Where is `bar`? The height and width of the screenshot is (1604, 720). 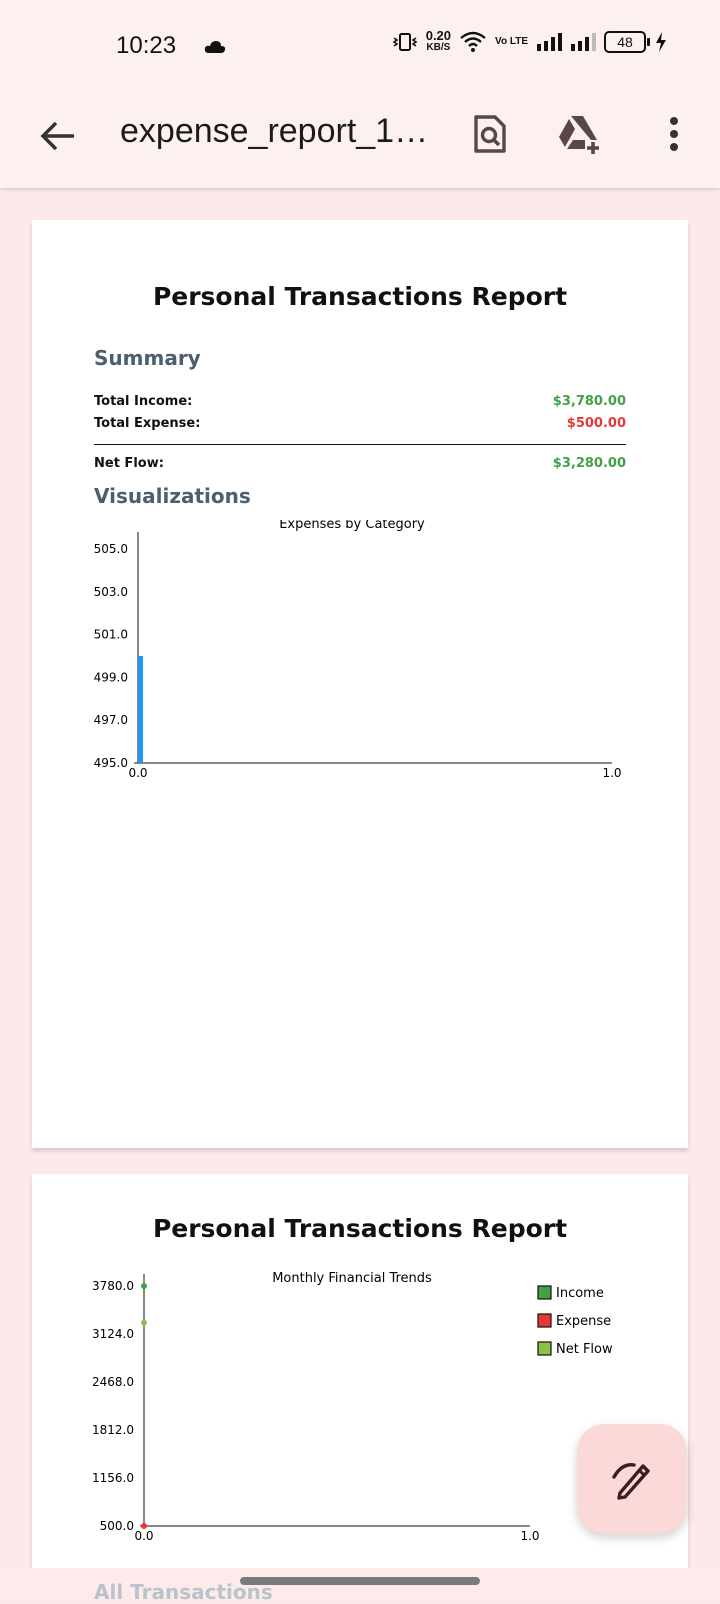 bar is located at coordinates (140, 709).